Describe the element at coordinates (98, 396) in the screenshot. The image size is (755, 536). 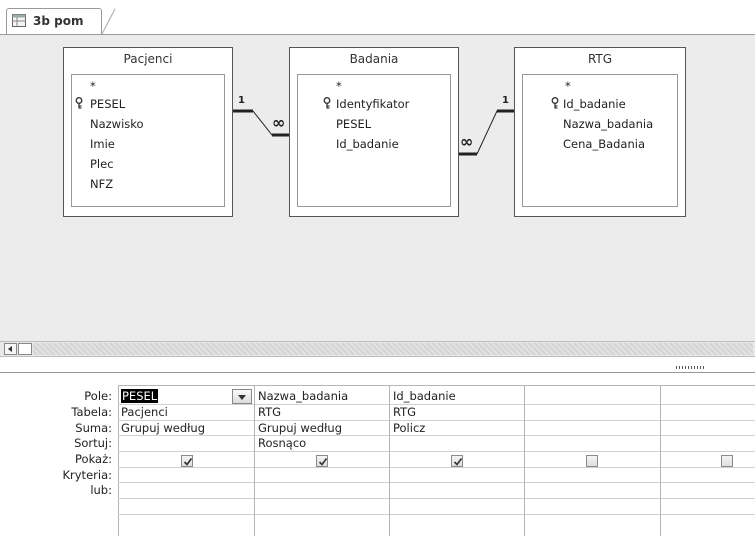
I see `row-label-pole: Pole:` at that location.